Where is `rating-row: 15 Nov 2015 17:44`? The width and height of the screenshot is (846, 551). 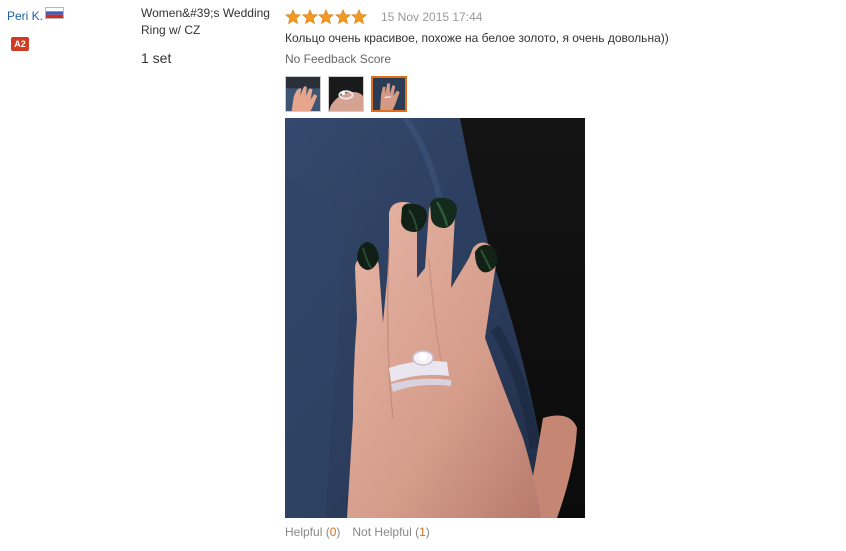
rating-row: 15 Nov 2015 17:44 is located at coordinates (565, 17).